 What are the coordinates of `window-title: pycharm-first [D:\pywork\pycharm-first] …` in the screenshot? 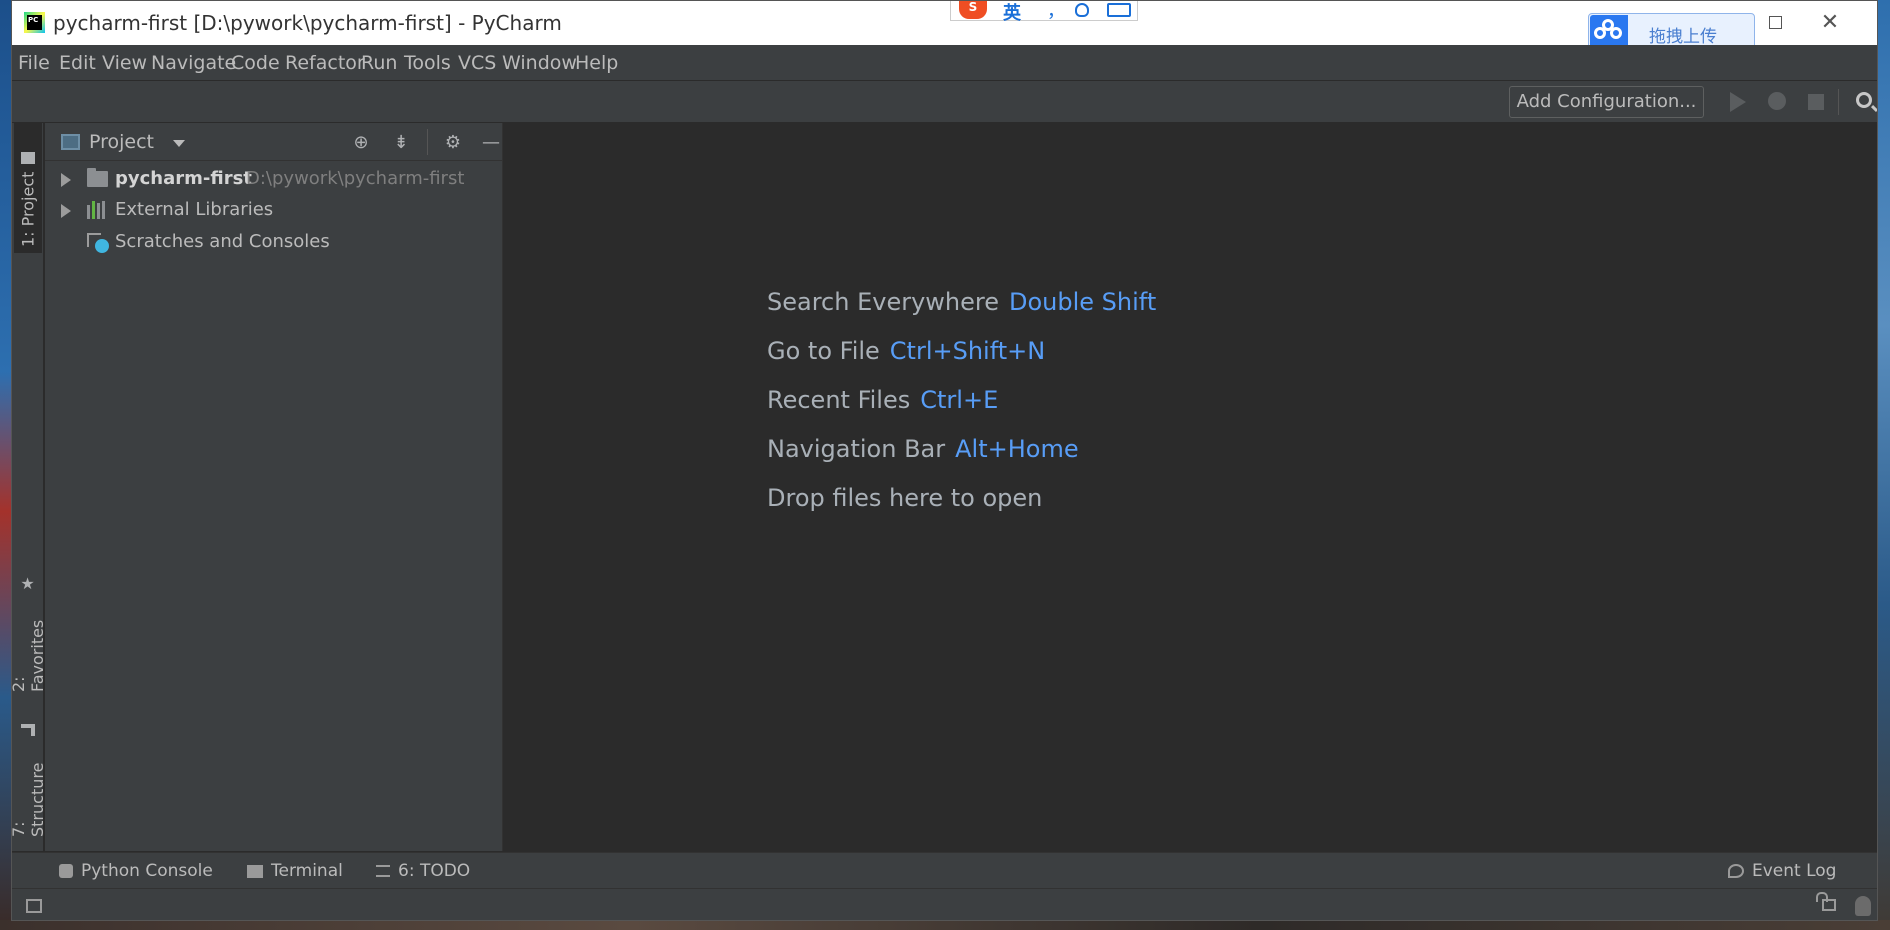 It's located at (307, 23).